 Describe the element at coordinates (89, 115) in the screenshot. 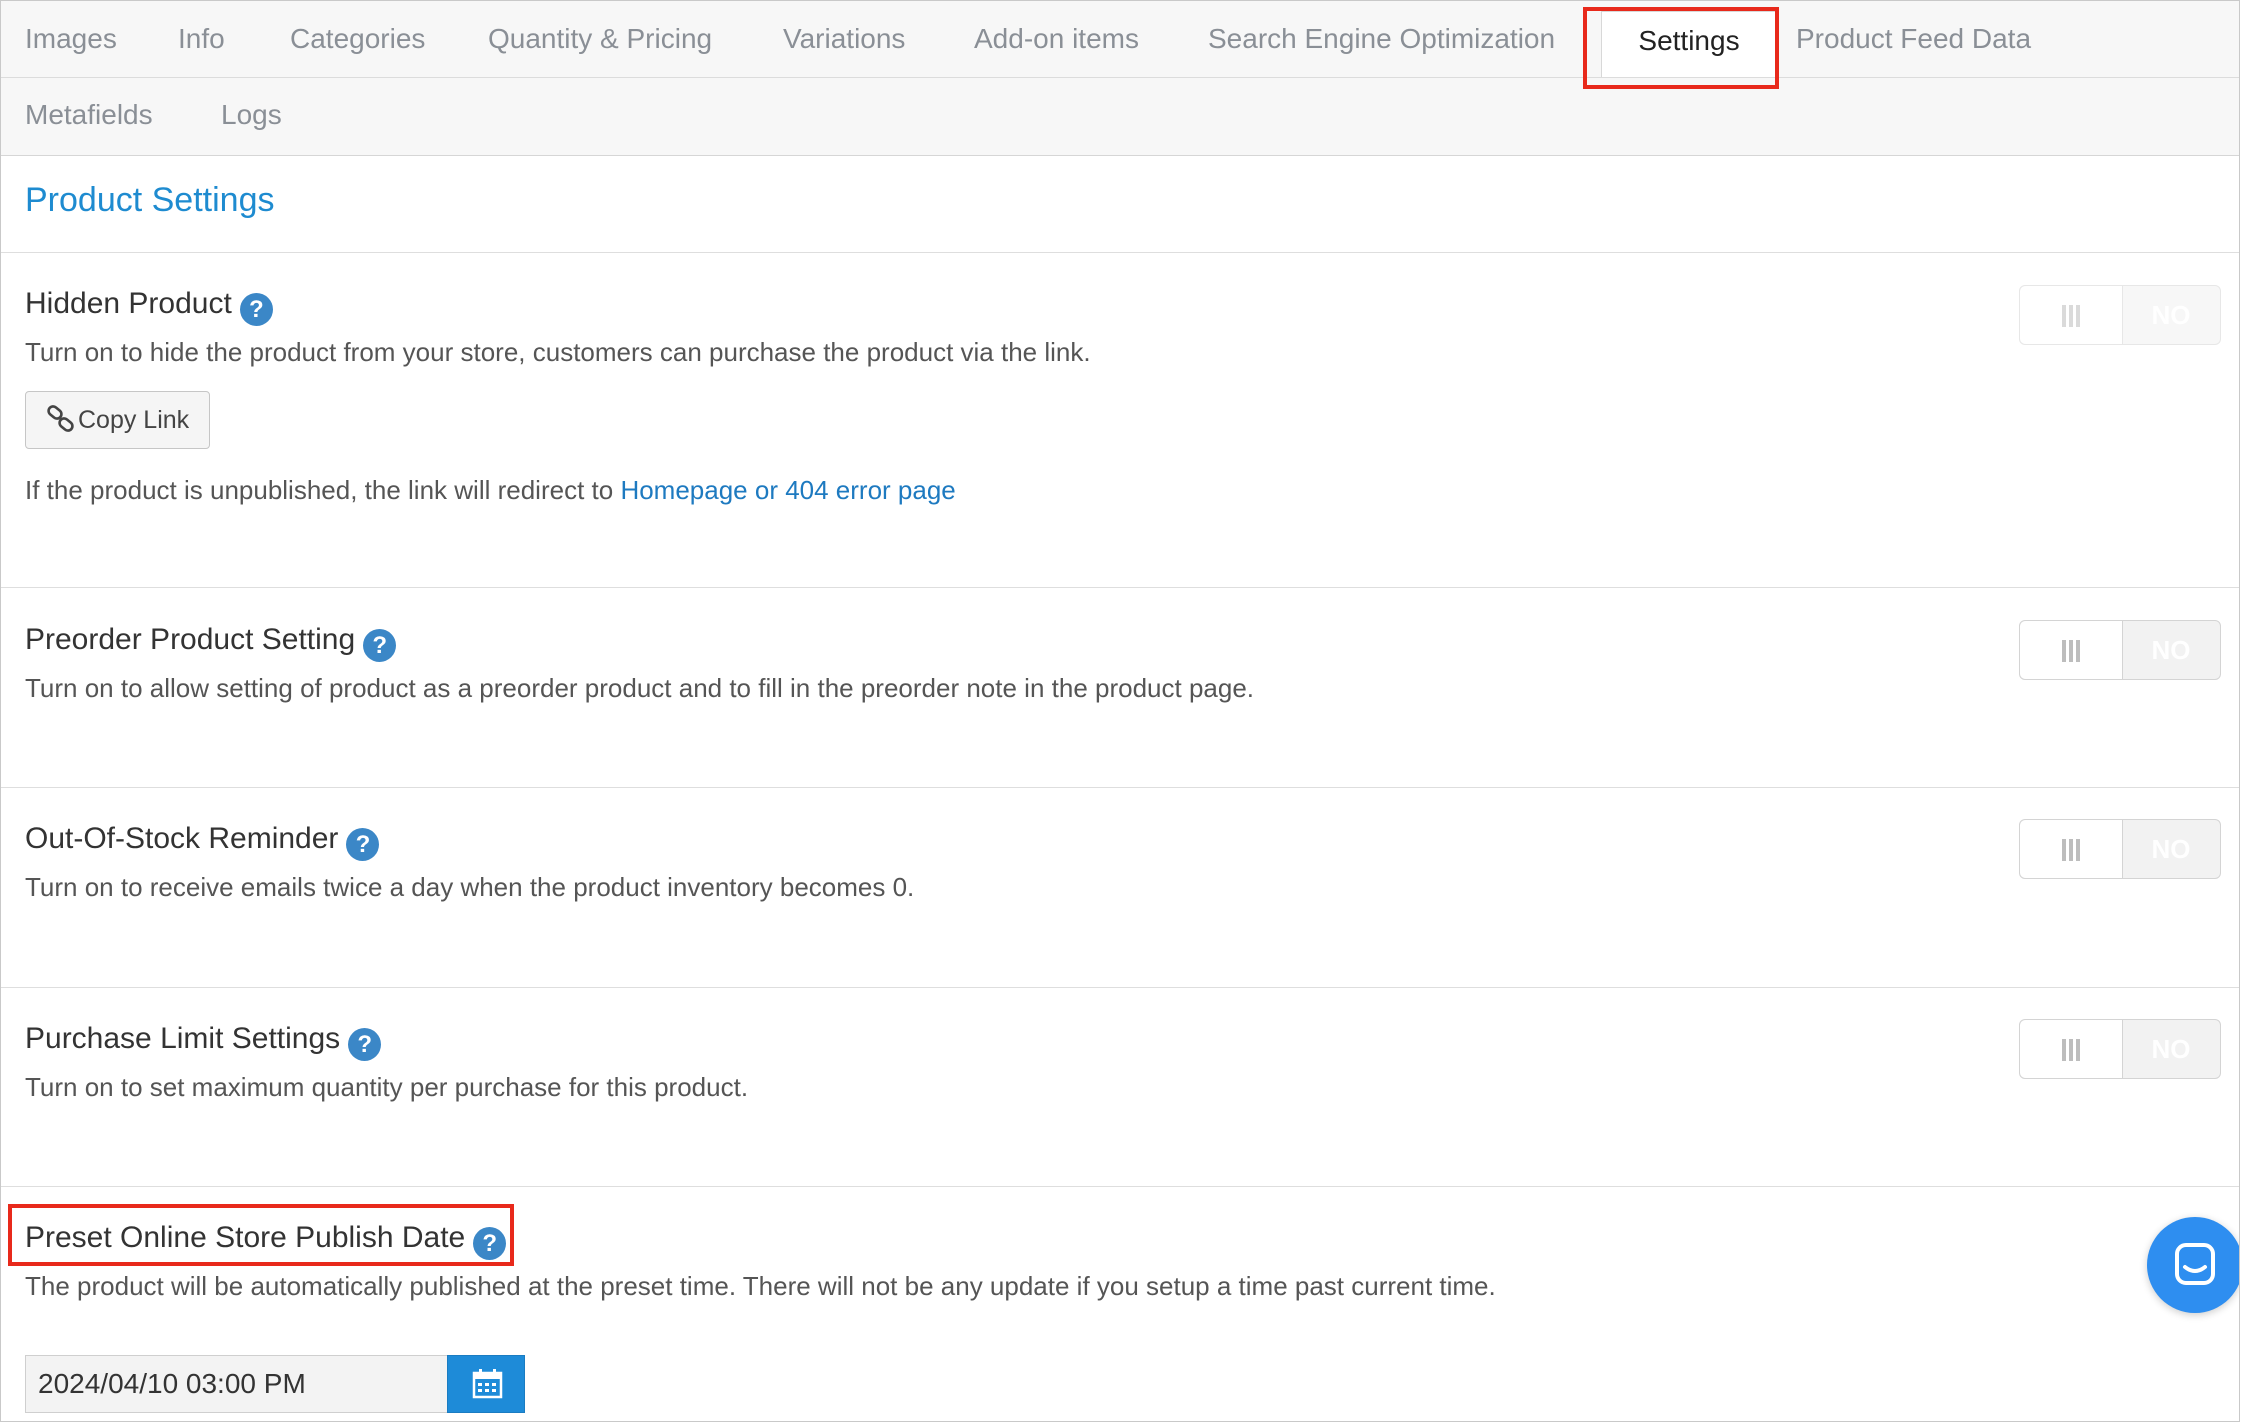

I see `tab-metafields: Metafields` at that location.